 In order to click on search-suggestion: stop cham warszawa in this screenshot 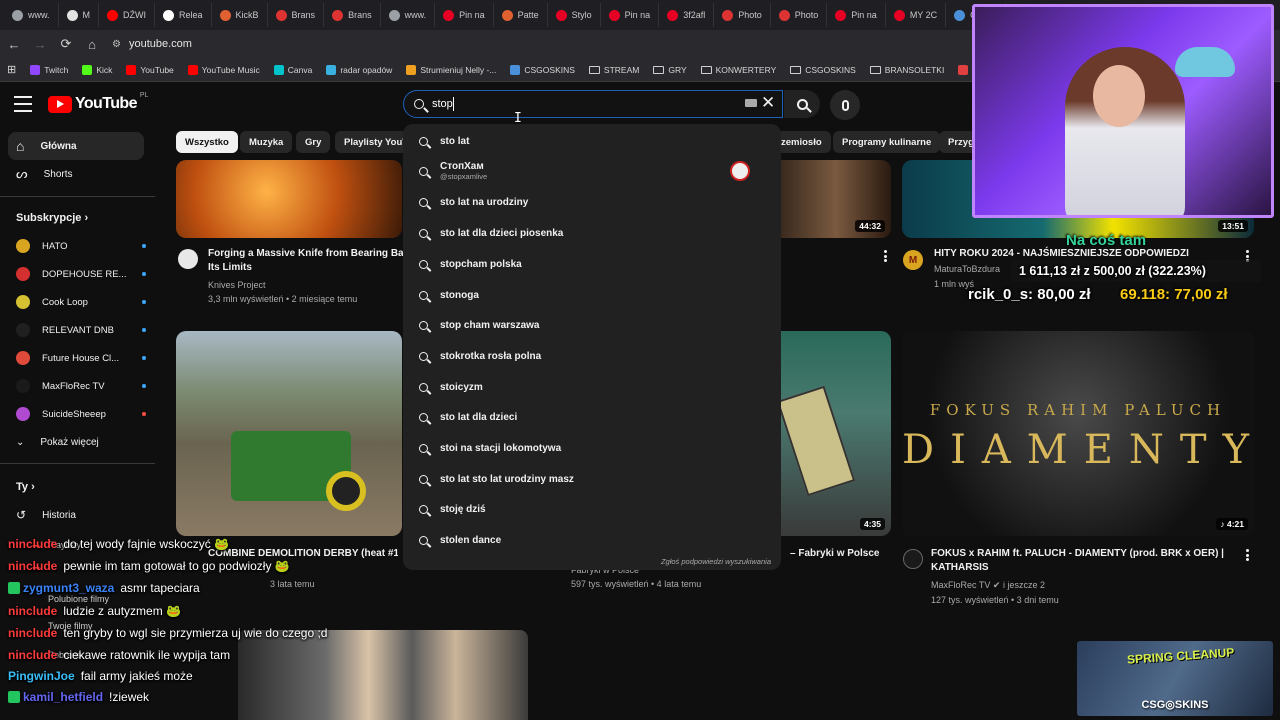, I will do `click(592, 325)`.